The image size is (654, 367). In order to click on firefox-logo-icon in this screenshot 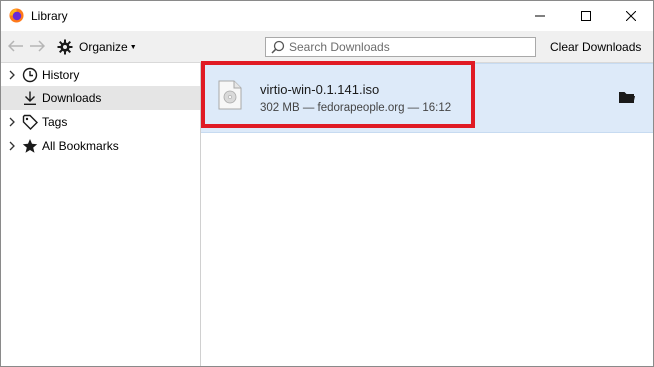, I will do `click(16, 15)`.